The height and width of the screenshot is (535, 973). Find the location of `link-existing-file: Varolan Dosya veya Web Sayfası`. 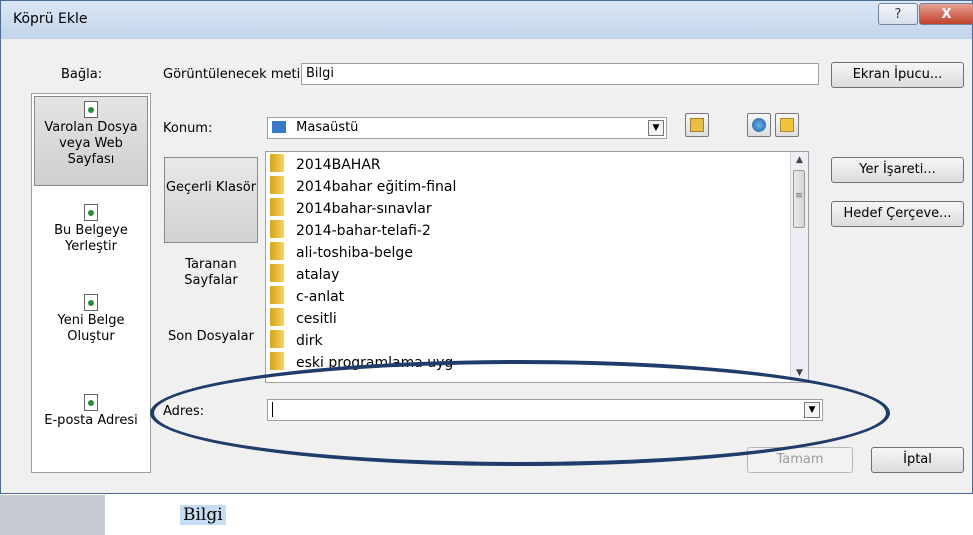

link-existing-file: Varolan Dosya veya Web Sayfası is located at coordinates (91, 141).